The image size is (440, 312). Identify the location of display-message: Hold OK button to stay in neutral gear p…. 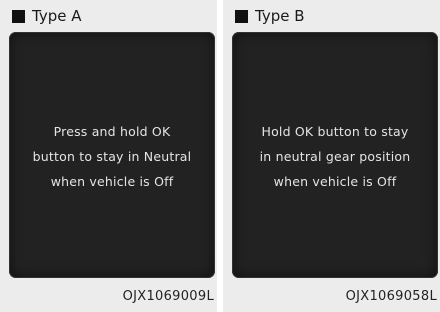
(335, 156).